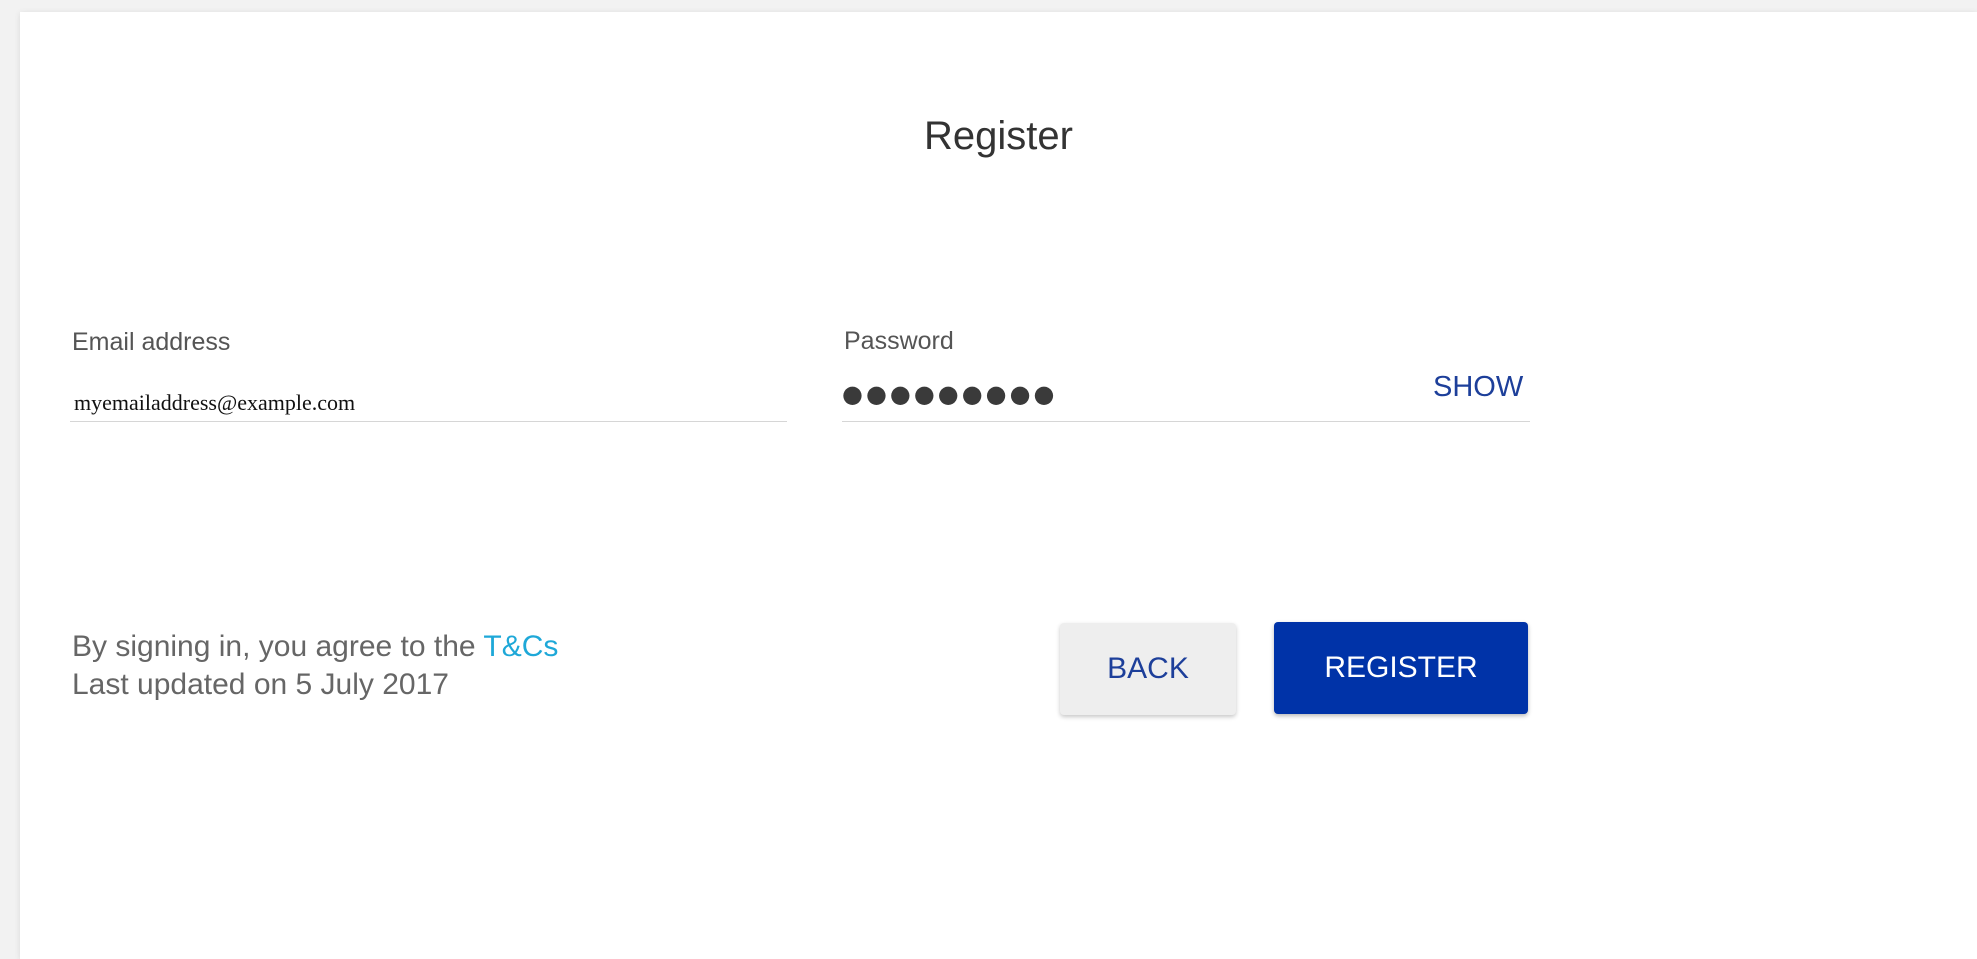 Image resolution: width=1977 pixels, height=959 pixels. What do you see at coordinates (520, 646) in the screenshot?
I see `terms-link: T&Cs` at bounding box center [520, 646].